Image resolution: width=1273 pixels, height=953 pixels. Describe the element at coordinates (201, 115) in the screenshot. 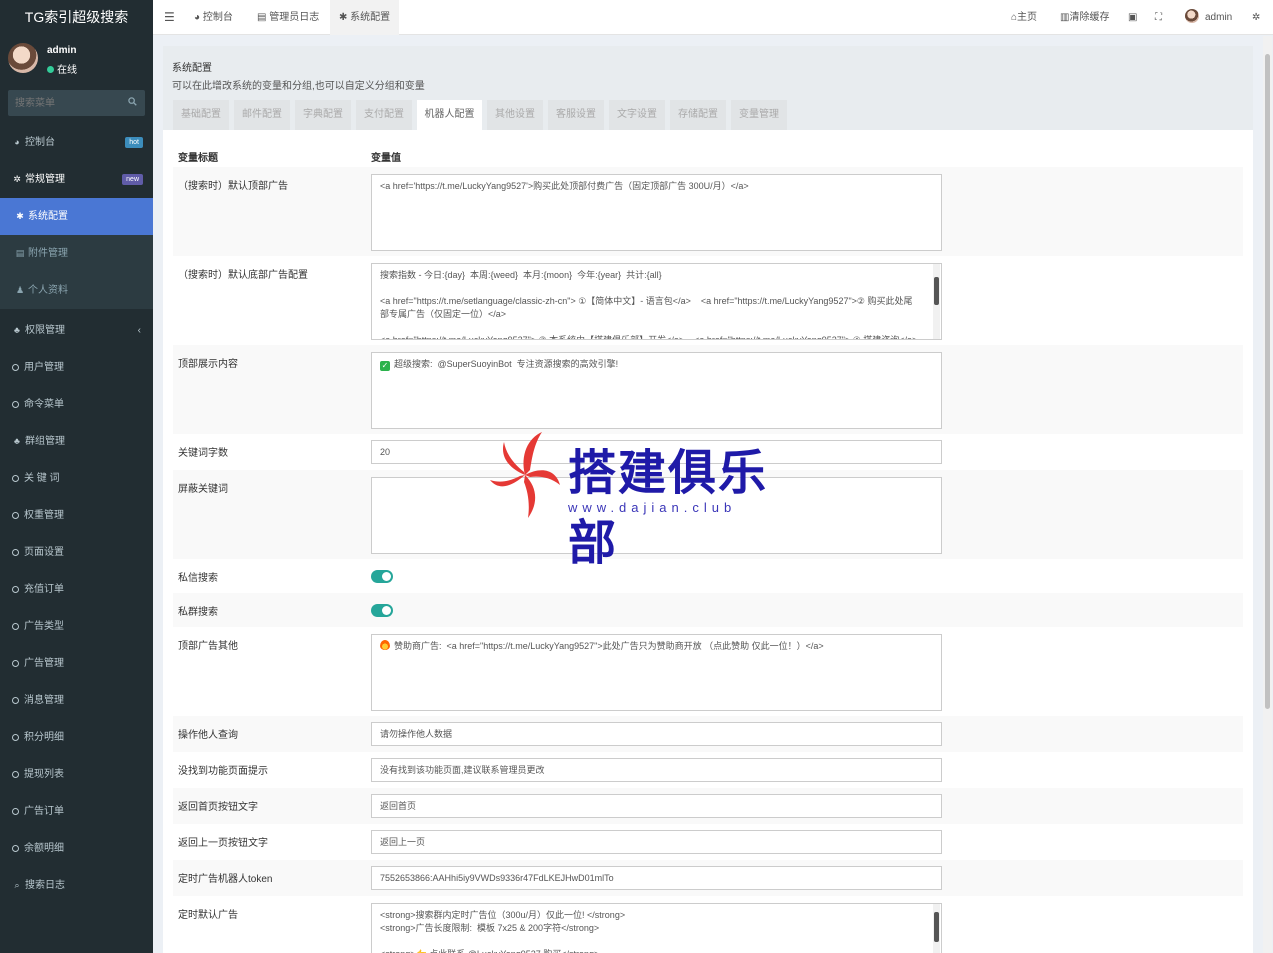

I see `tab-basic: 基础配置` at that location.